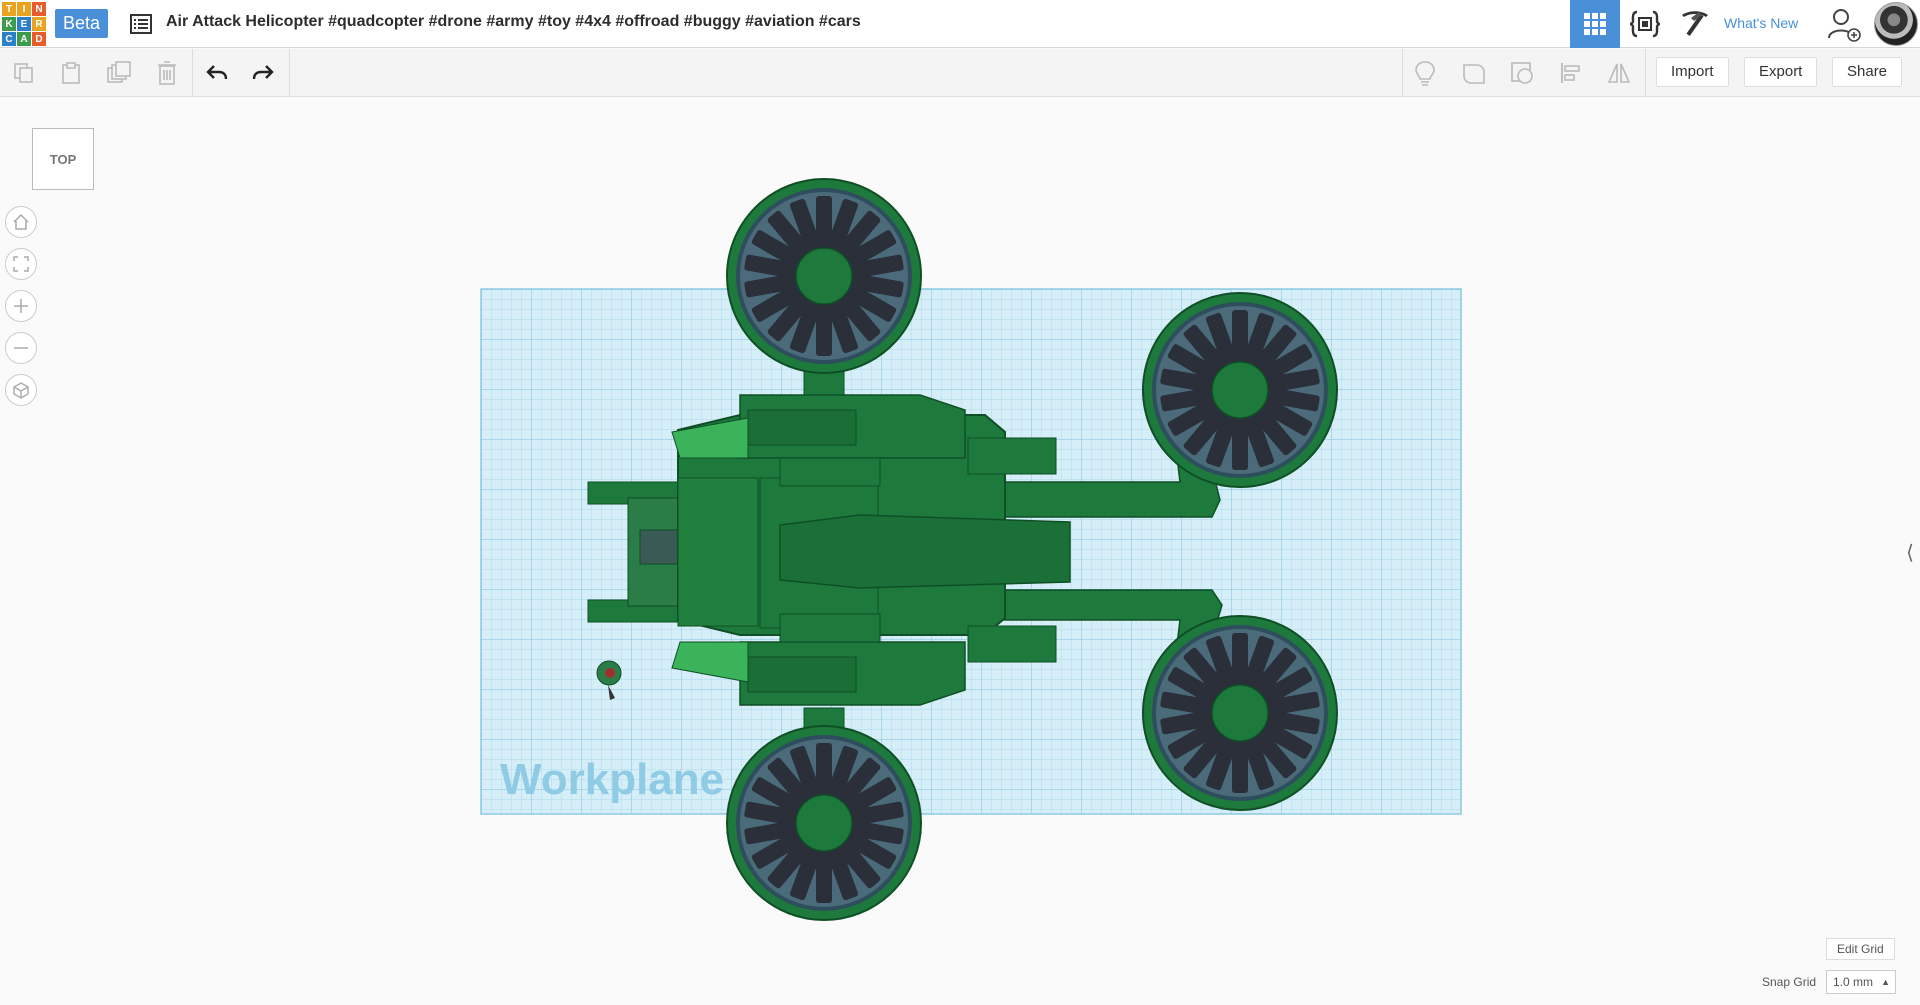 This screenshot has width=1920, height=1005. I want to click on snap-grid-select: 1.0 mm ▲, so click(1861, 982).